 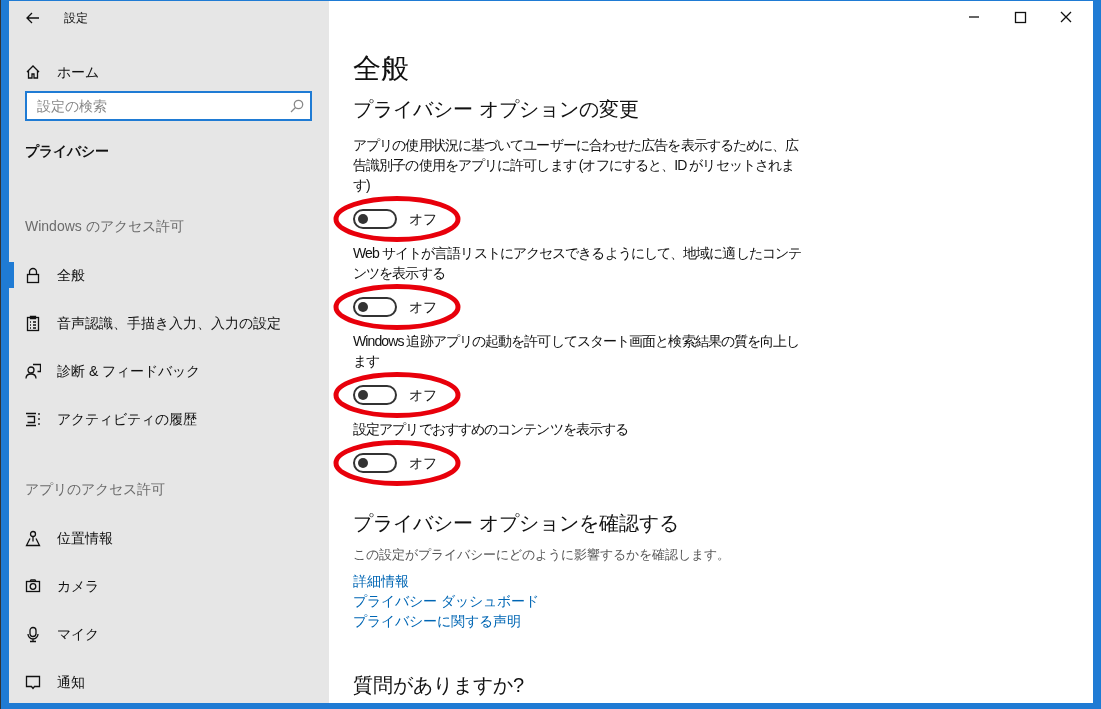 I want to click on section-heading: プライバシー オプションを確認する, so click(x=516, y=523).